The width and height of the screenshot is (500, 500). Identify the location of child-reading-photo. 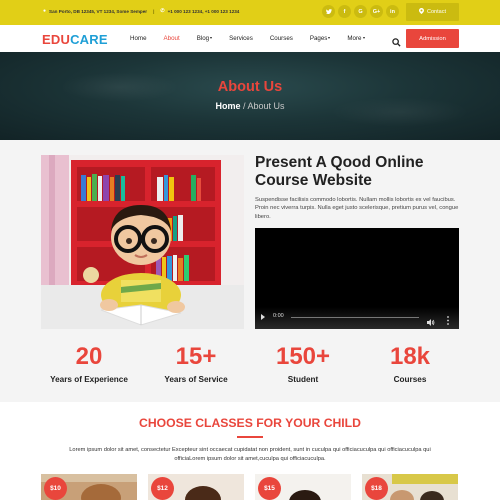
(142, 242).